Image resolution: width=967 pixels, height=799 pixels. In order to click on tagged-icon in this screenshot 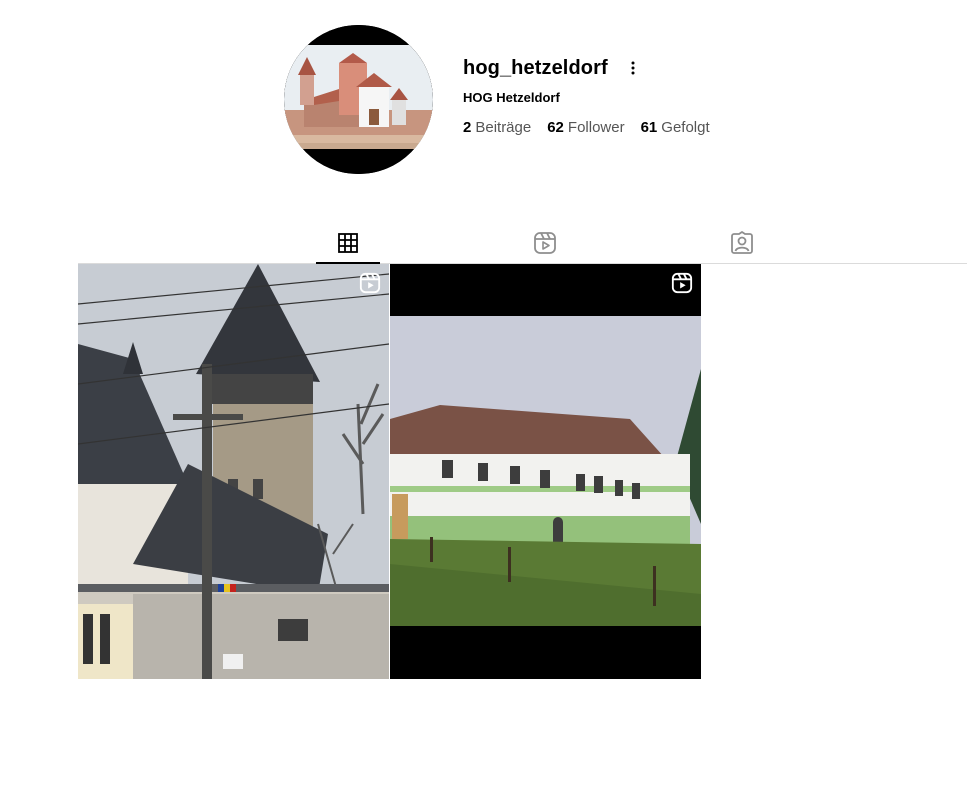, I will do `click(742, 242)`.